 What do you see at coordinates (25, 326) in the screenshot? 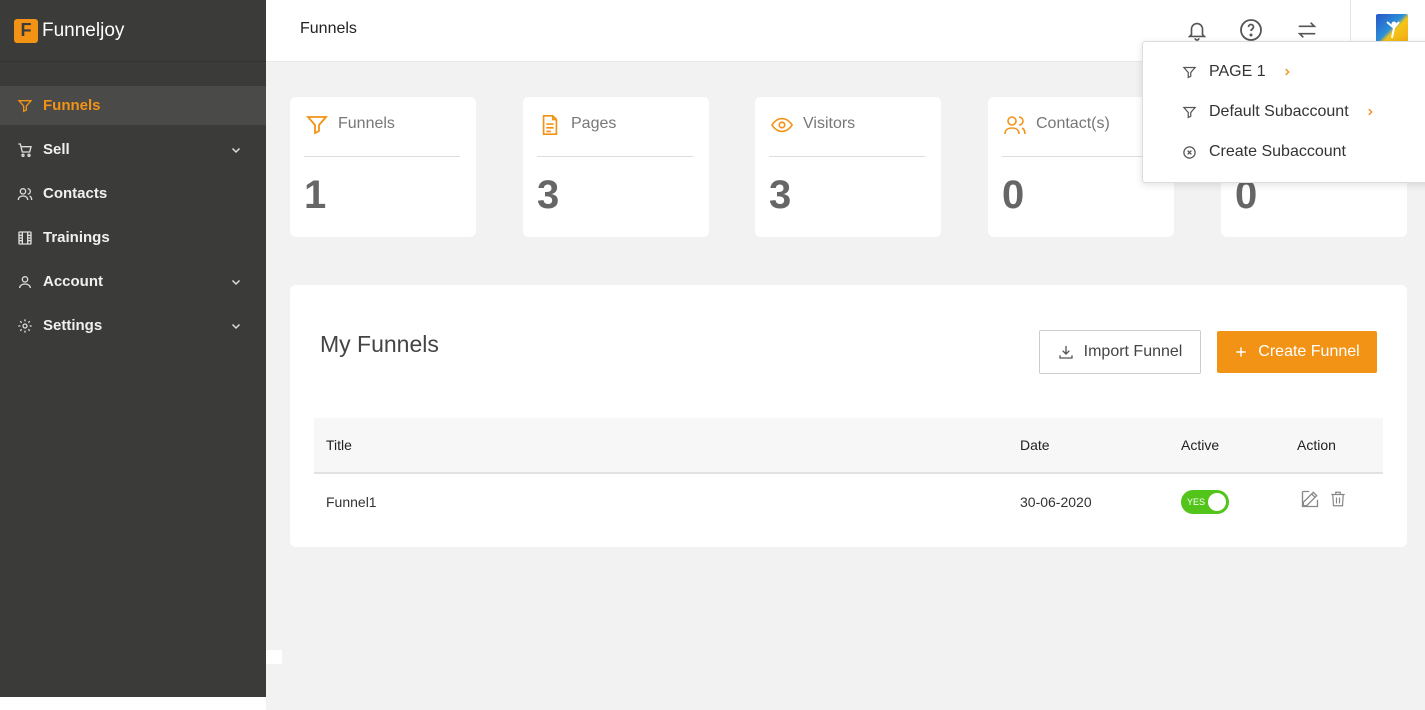
I see `gear-icon` at bounding box center [25, 326].